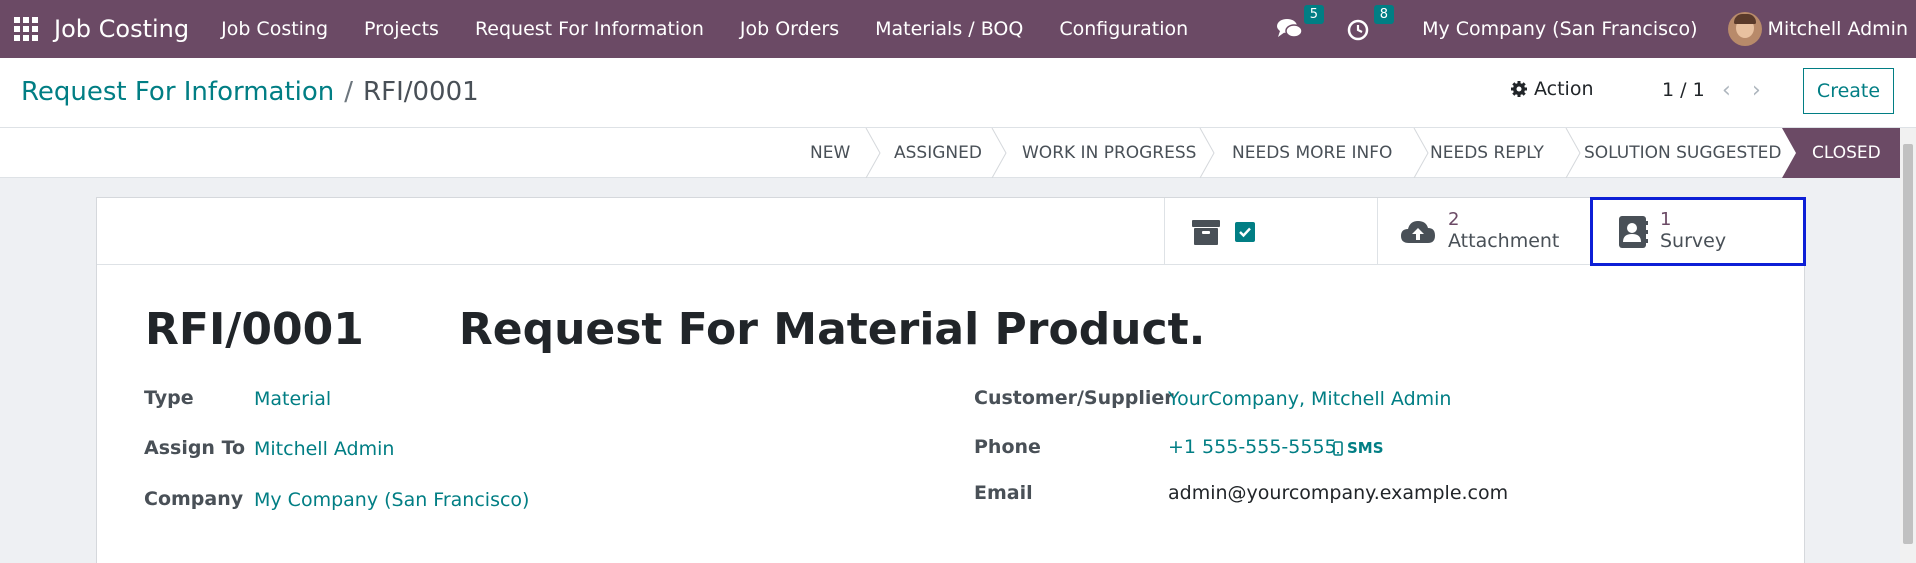  I want to click on record-subject: Request For Material Product., so click(832, 329).